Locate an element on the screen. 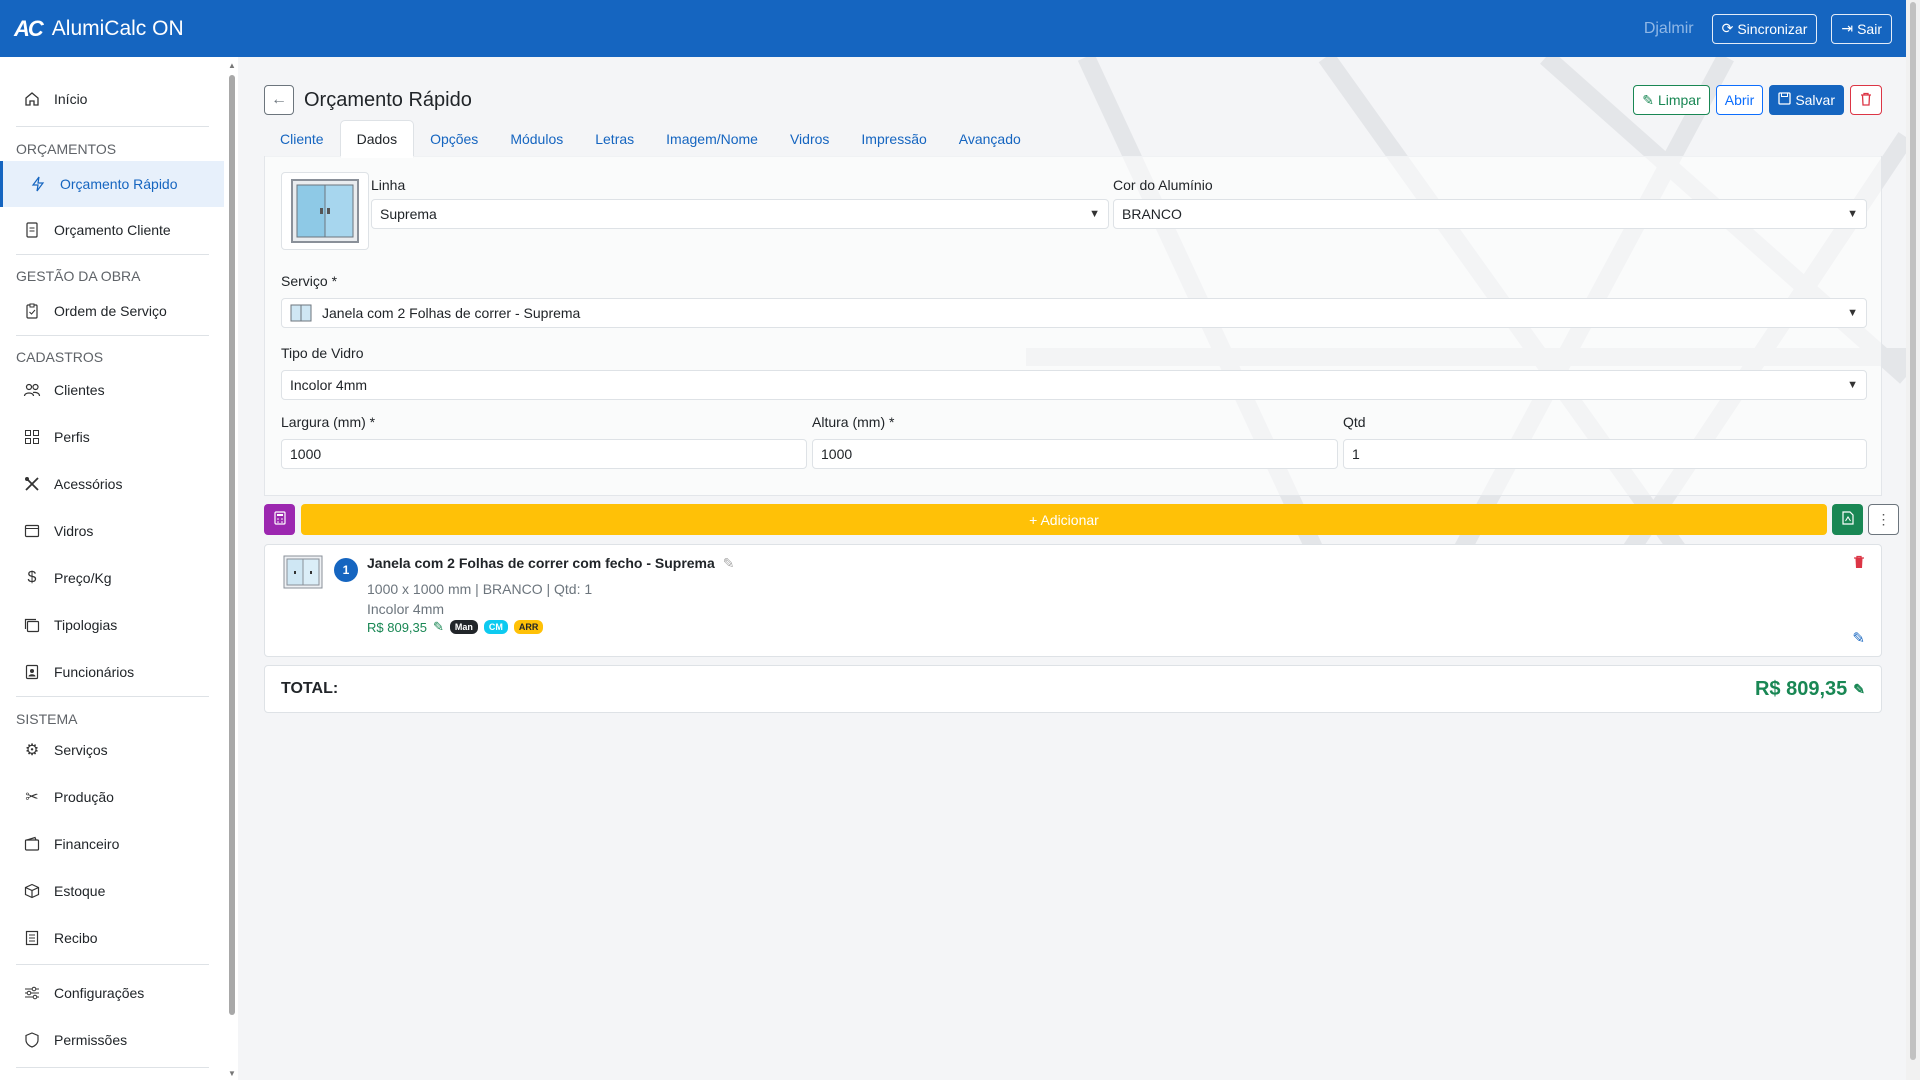 The width and height of the screenshot is (1920, 1080). tools-icon is located at coordinates (32, 484).